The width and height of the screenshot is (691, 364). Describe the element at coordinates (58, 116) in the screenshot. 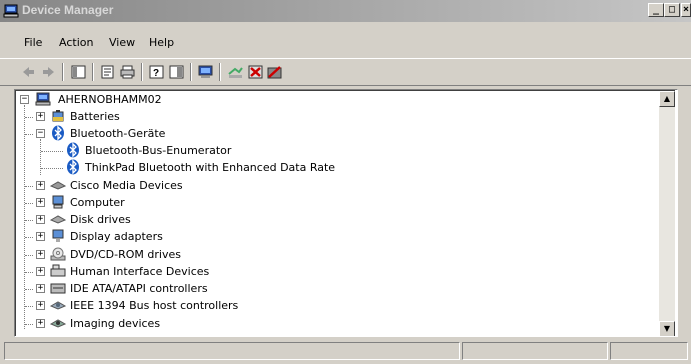

I see `battery-icon` at that location.